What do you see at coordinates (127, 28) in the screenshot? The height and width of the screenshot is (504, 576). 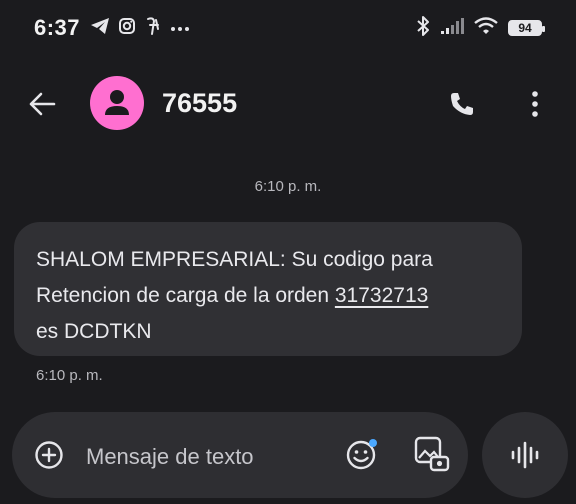 I see `instagram-icon` at bounding box center [127, 28].